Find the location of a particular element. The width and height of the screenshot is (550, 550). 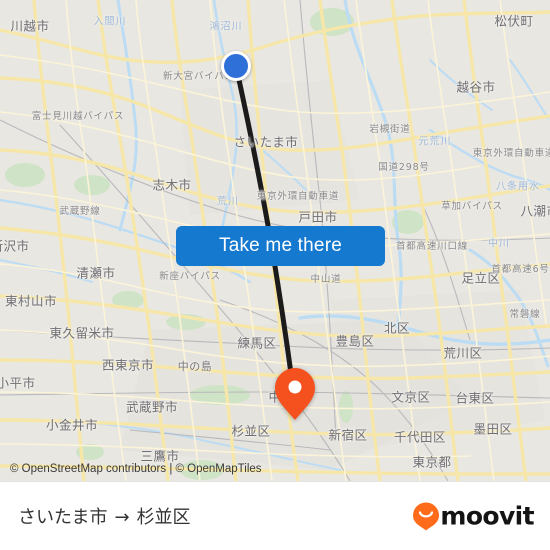

trip-summary: さいたま市 → 杉並区 is located at coordinates (104, 516).